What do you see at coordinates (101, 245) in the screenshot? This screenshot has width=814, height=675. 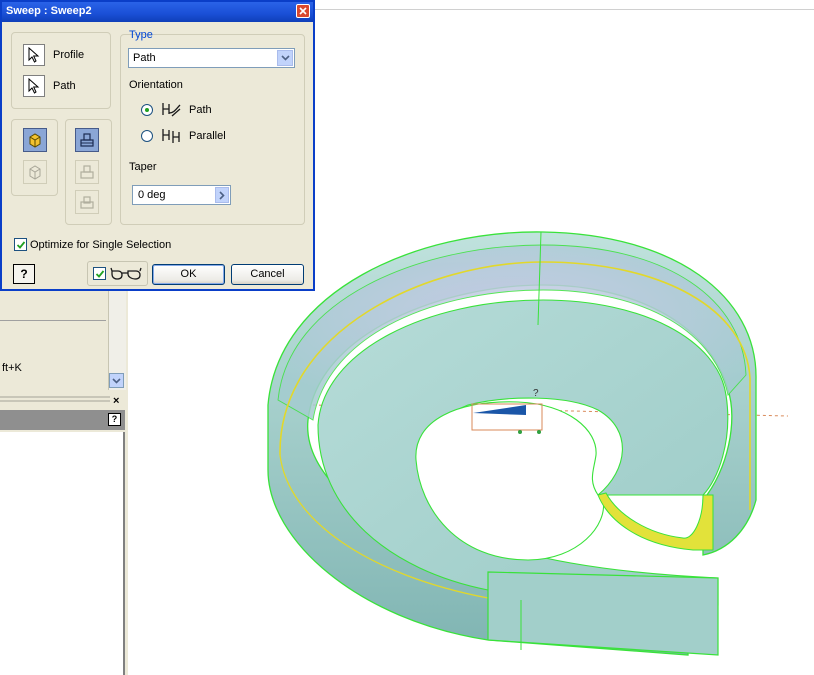 I see `optimize-label: Optimize for Single Selection` at bounding box center [101, 245].